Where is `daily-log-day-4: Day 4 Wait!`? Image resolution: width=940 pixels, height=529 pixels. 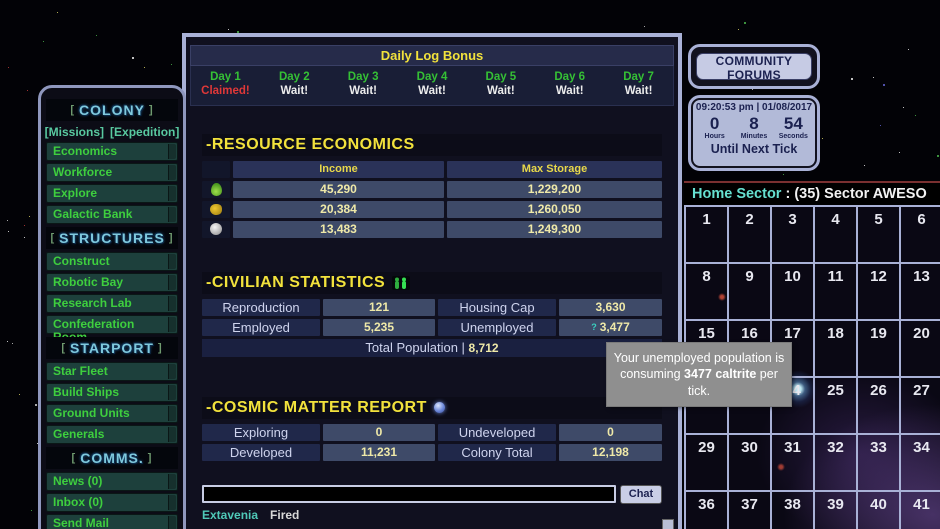 daily-log-day-4: Day 4 Wait! is located at coordinates (432, 84).